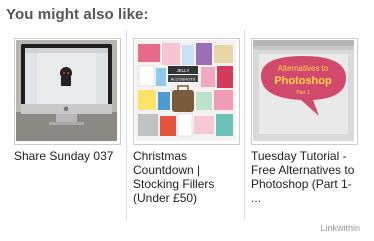 This screenshot has width=374, height=241. I want to click on widget-title: You might also like:, so click(77, 14).